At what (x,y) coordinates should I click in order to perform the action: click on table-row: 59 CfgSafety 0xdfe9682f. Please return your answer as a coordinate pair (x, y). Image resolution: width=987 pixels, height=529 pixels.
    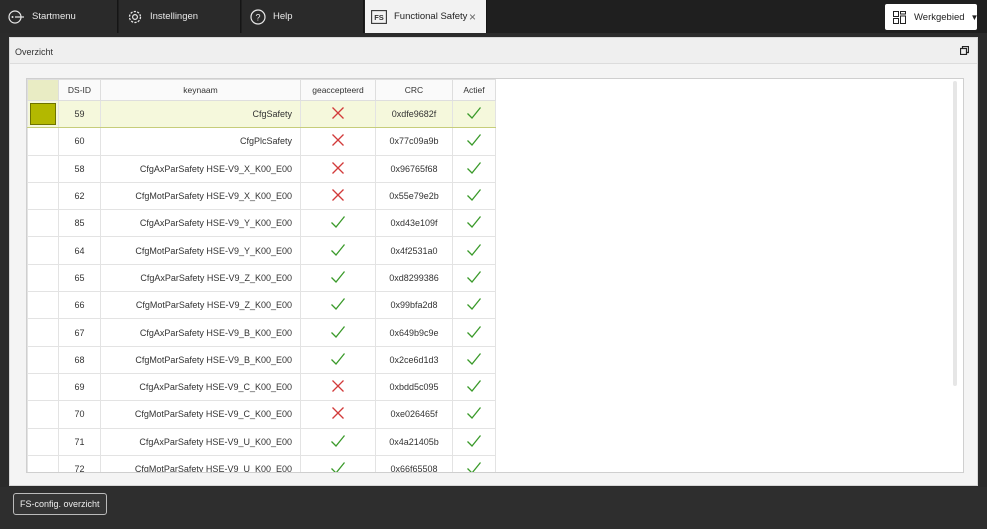
    Looking at the image, I should click on (261, 114).